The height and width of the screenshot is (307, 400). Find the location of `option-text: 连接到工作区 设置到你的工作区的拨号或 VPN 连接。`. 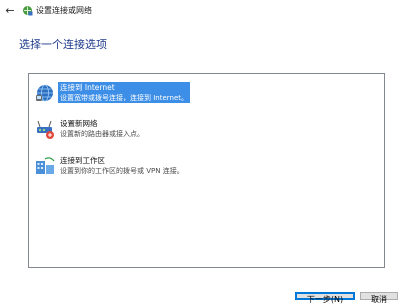

option-text: 连接到工作区 设置到你的工作区的拨号或 VPN 连接。 is located at coordinates (122, 165).